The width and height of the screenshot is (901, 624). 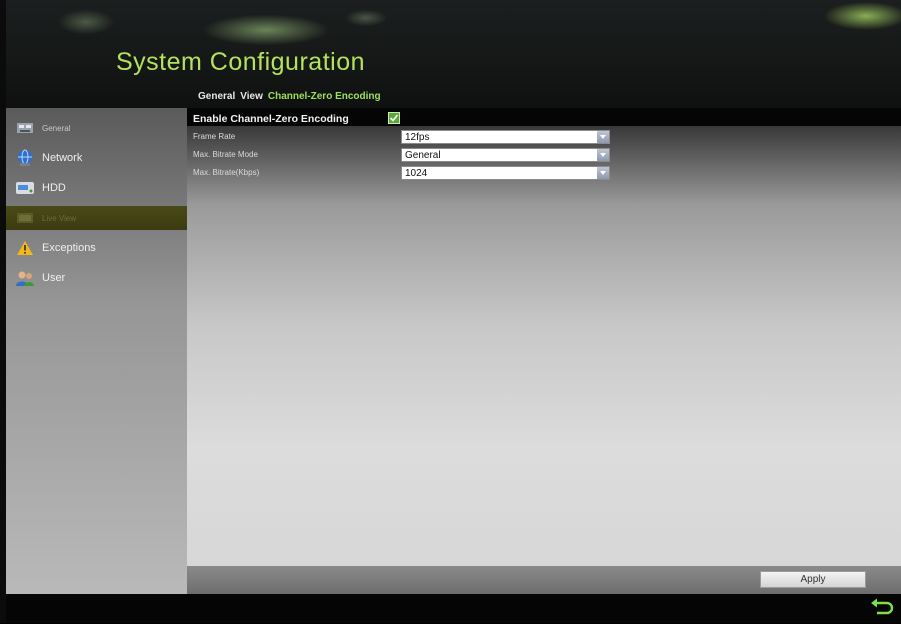 I want to click on sidebar-item-live-view: Live View, so click(x=96, y=218).